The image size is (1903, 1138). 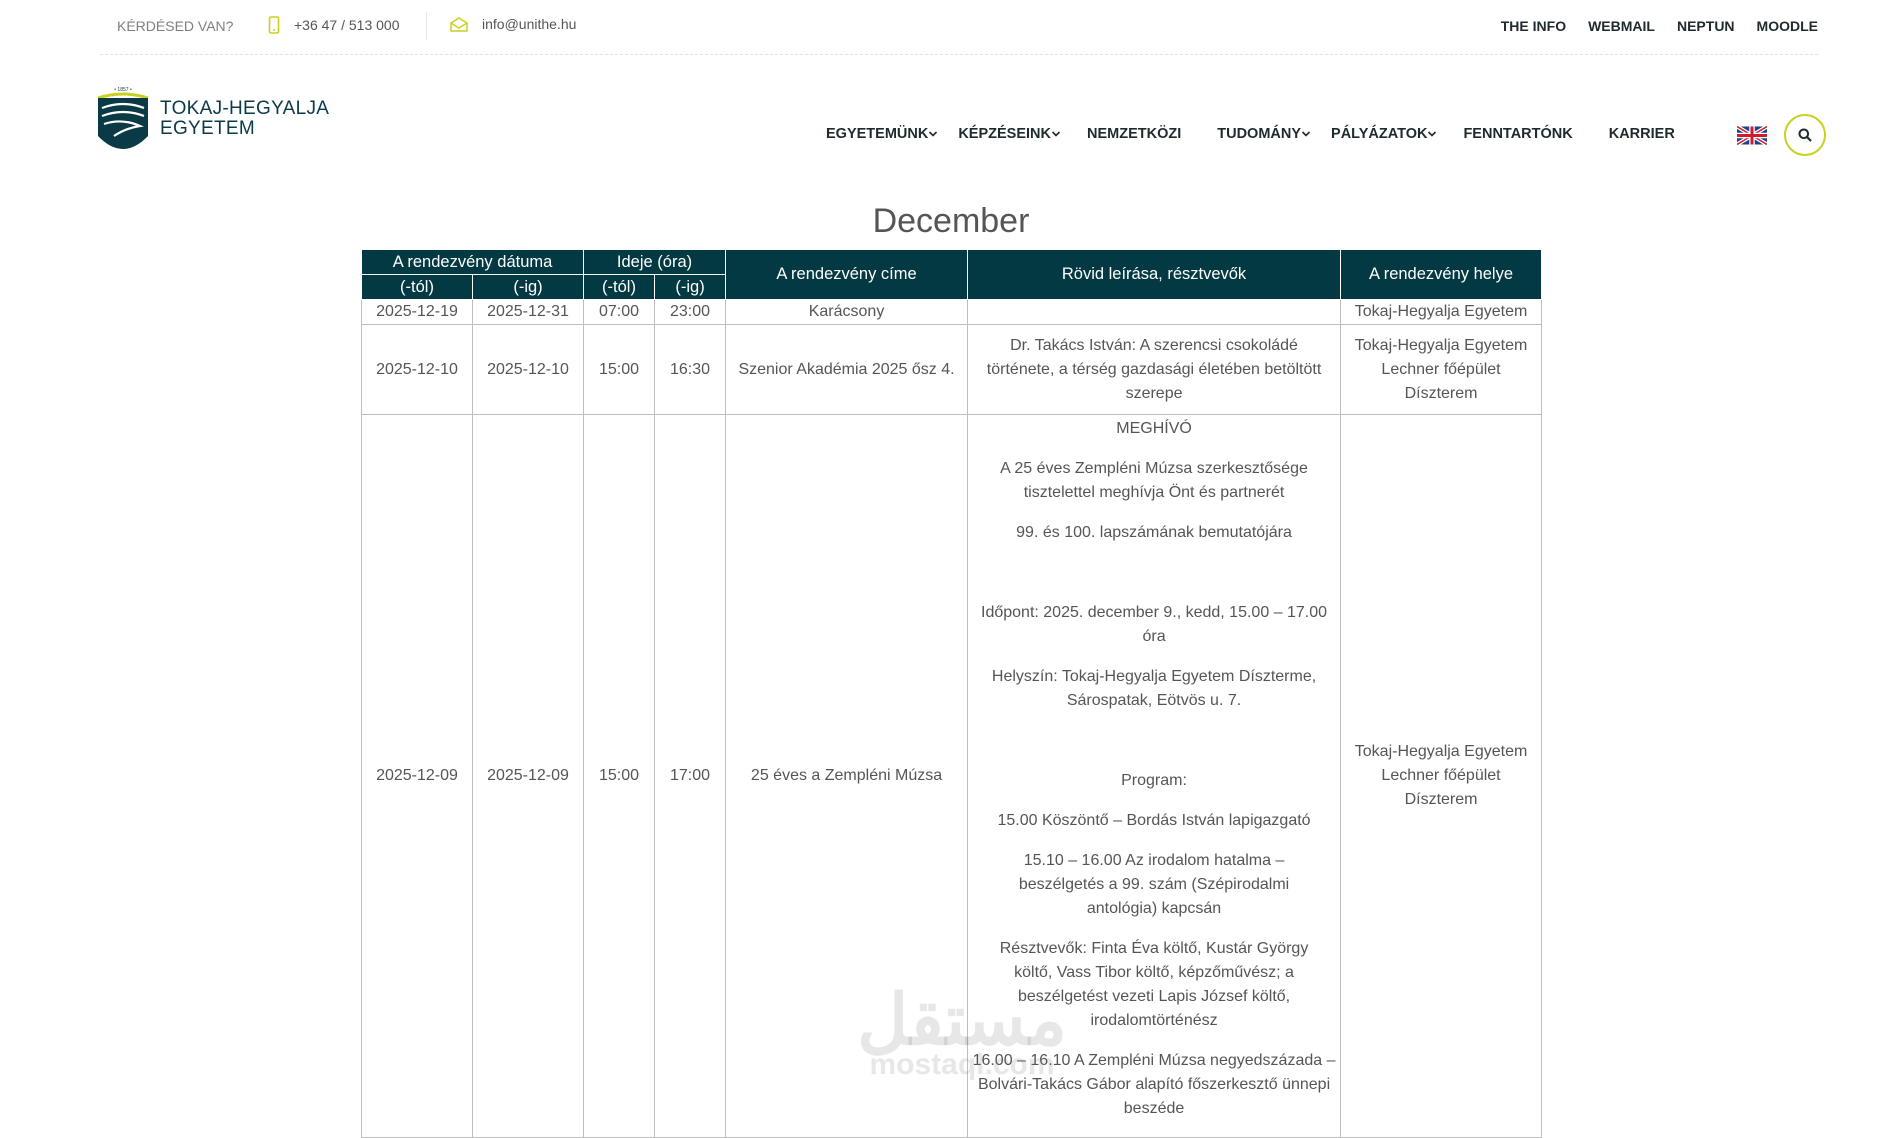 I want to click on nav-label: EGYETEMÜNK, so click(x=877, y=134).